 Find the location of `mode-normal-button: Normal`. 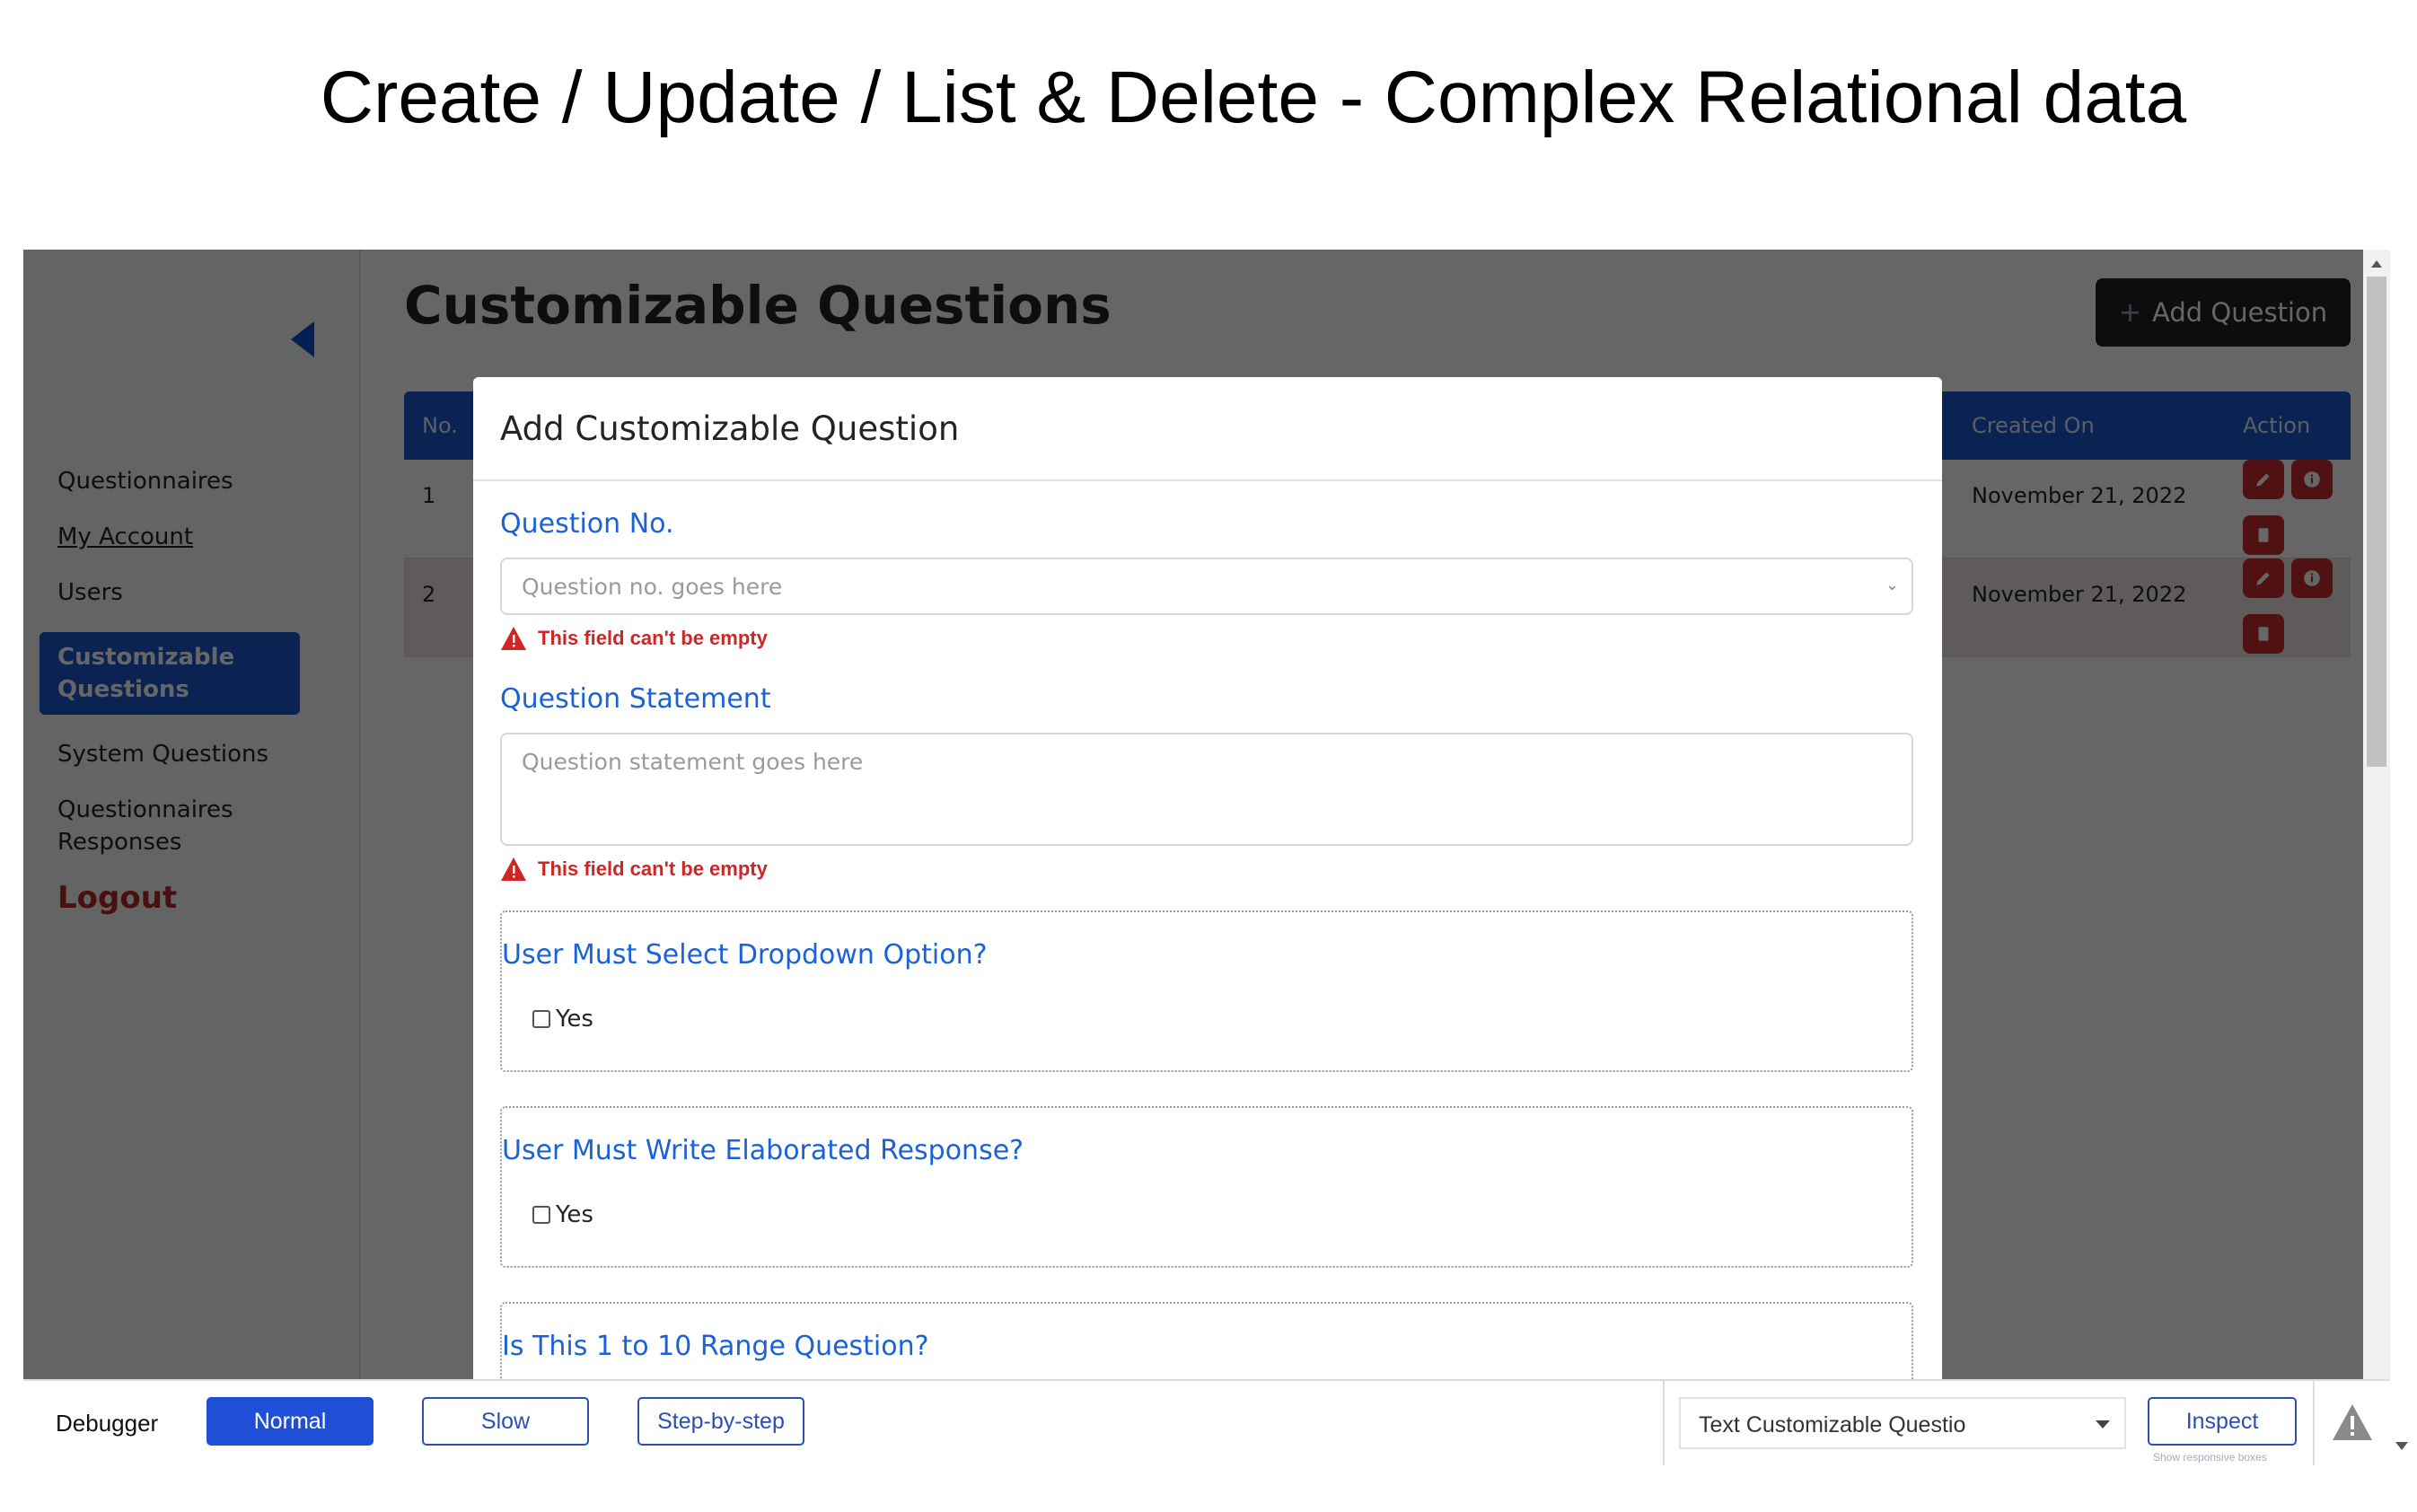

mode-normal-button: Normal is located at coordinates (290, 1421).